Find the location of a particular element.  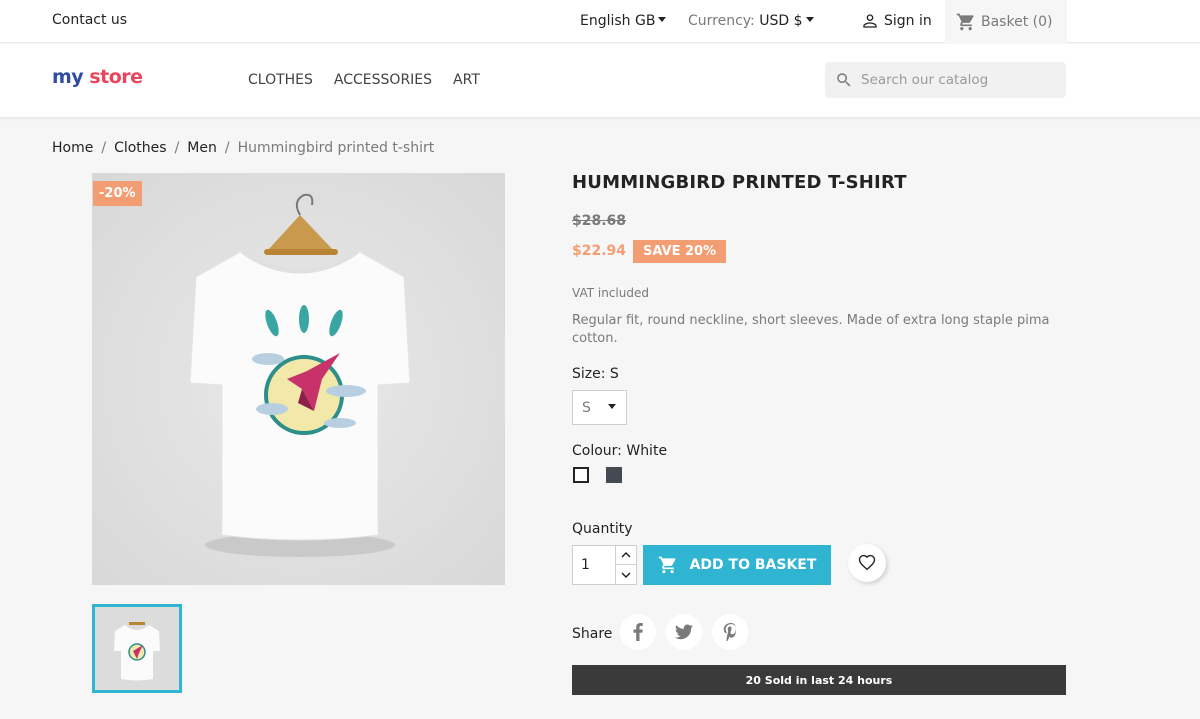

colour-swatch-white is located at coordinates (581, 475).